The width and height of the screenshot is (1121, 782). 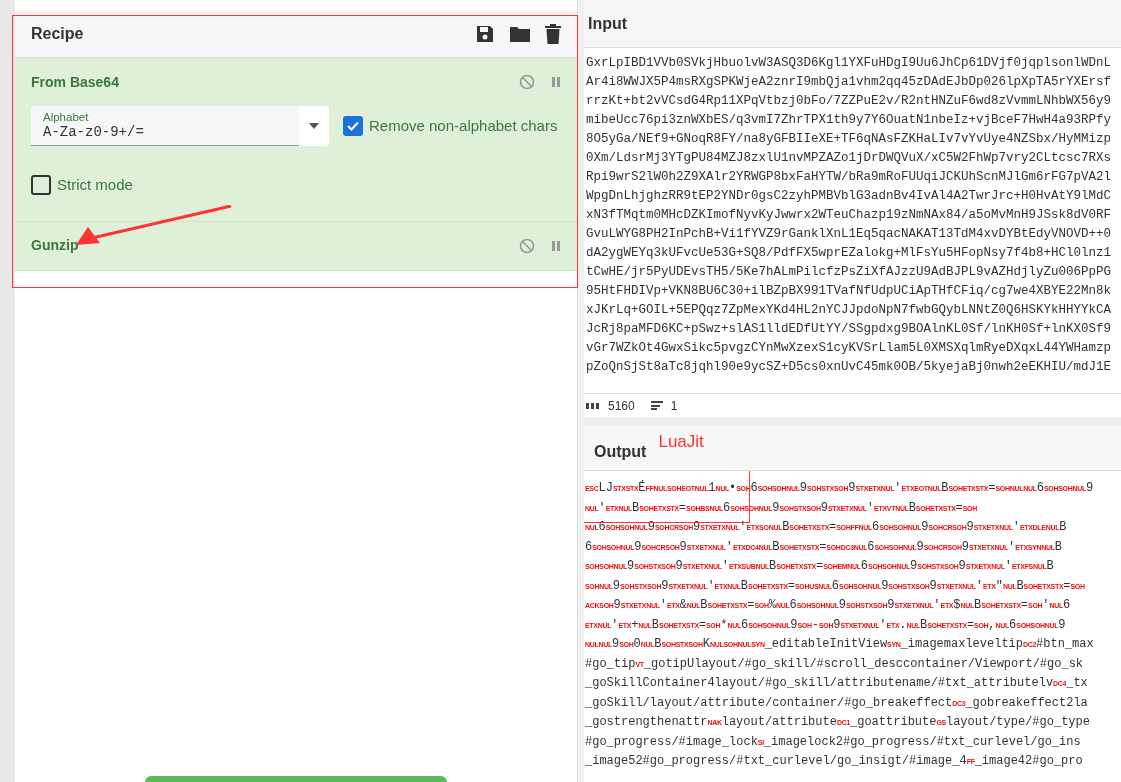 I want to click on recipe-operation: From Base64 Alphabet A-Za-z0-9+/= Remove non-alphabet chars Strict mode, so click(x=296, y=140).